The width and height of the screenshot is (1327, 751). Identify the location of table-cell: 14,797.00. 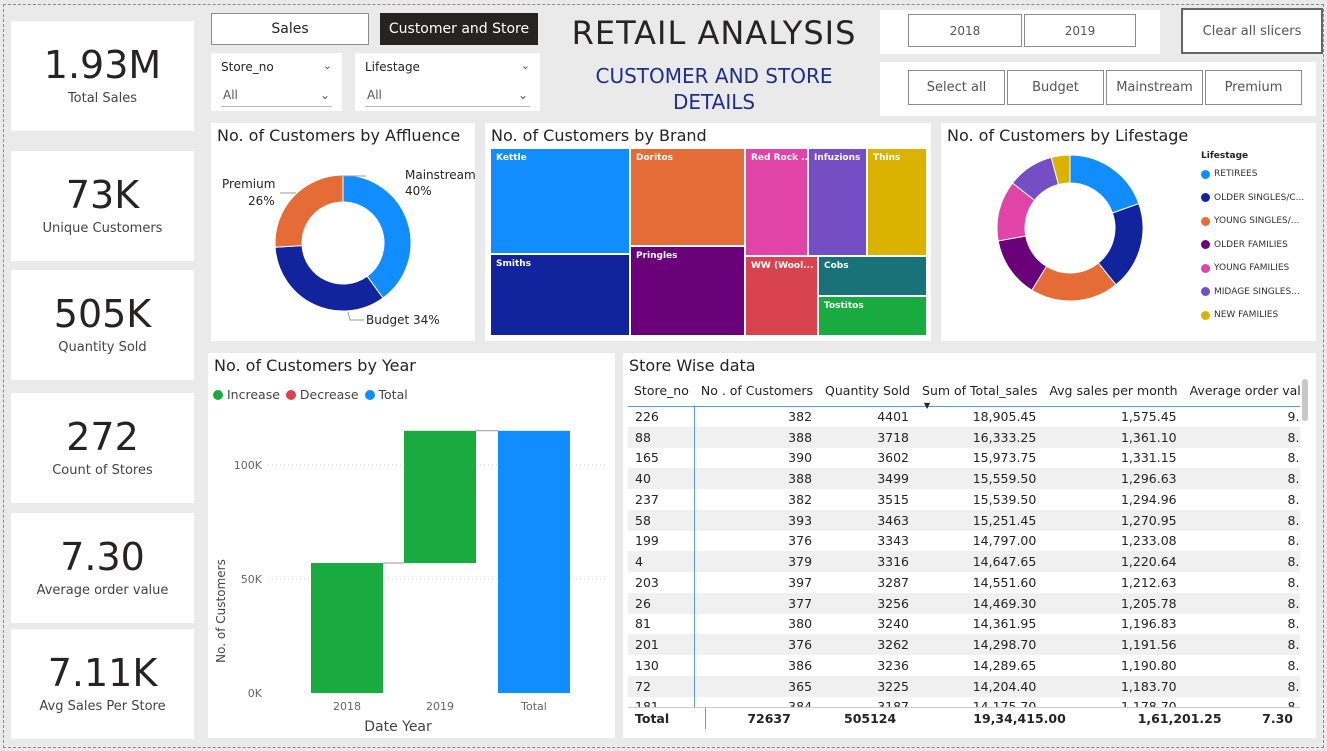
(1004, 541).